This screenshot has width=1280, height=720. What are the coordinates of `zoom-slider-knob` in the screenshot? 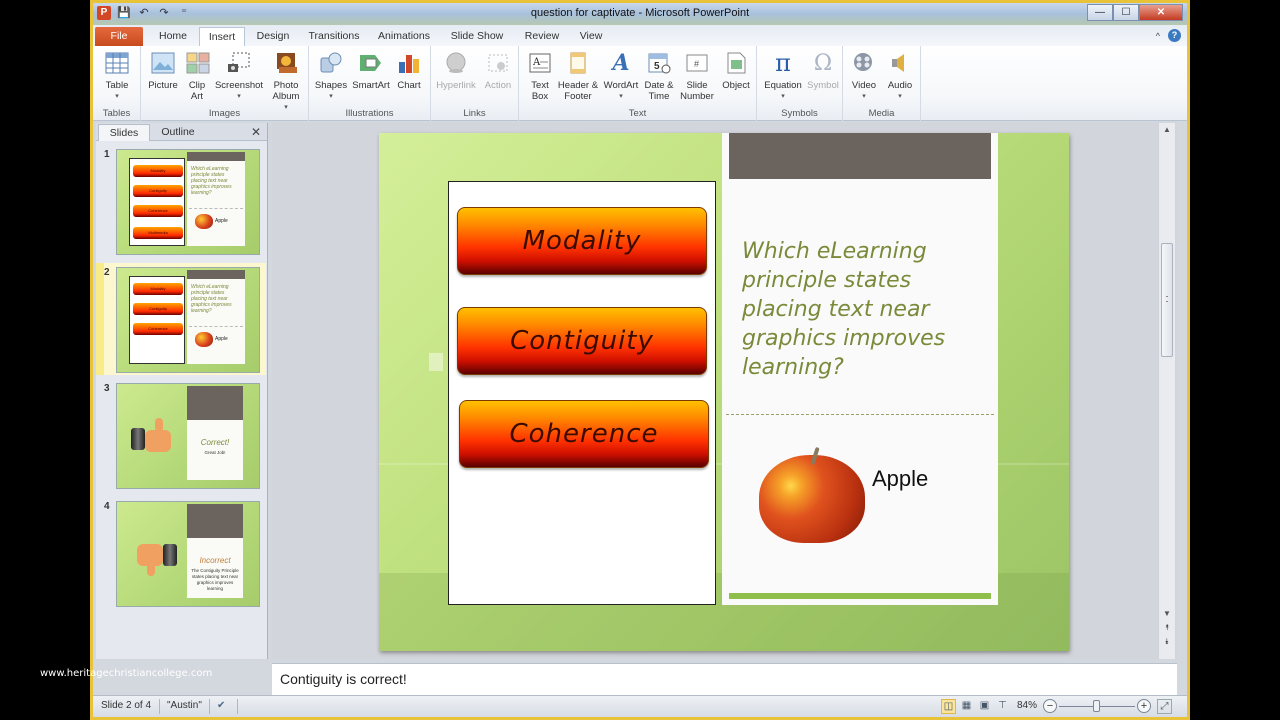 It's located at (1096, 706).